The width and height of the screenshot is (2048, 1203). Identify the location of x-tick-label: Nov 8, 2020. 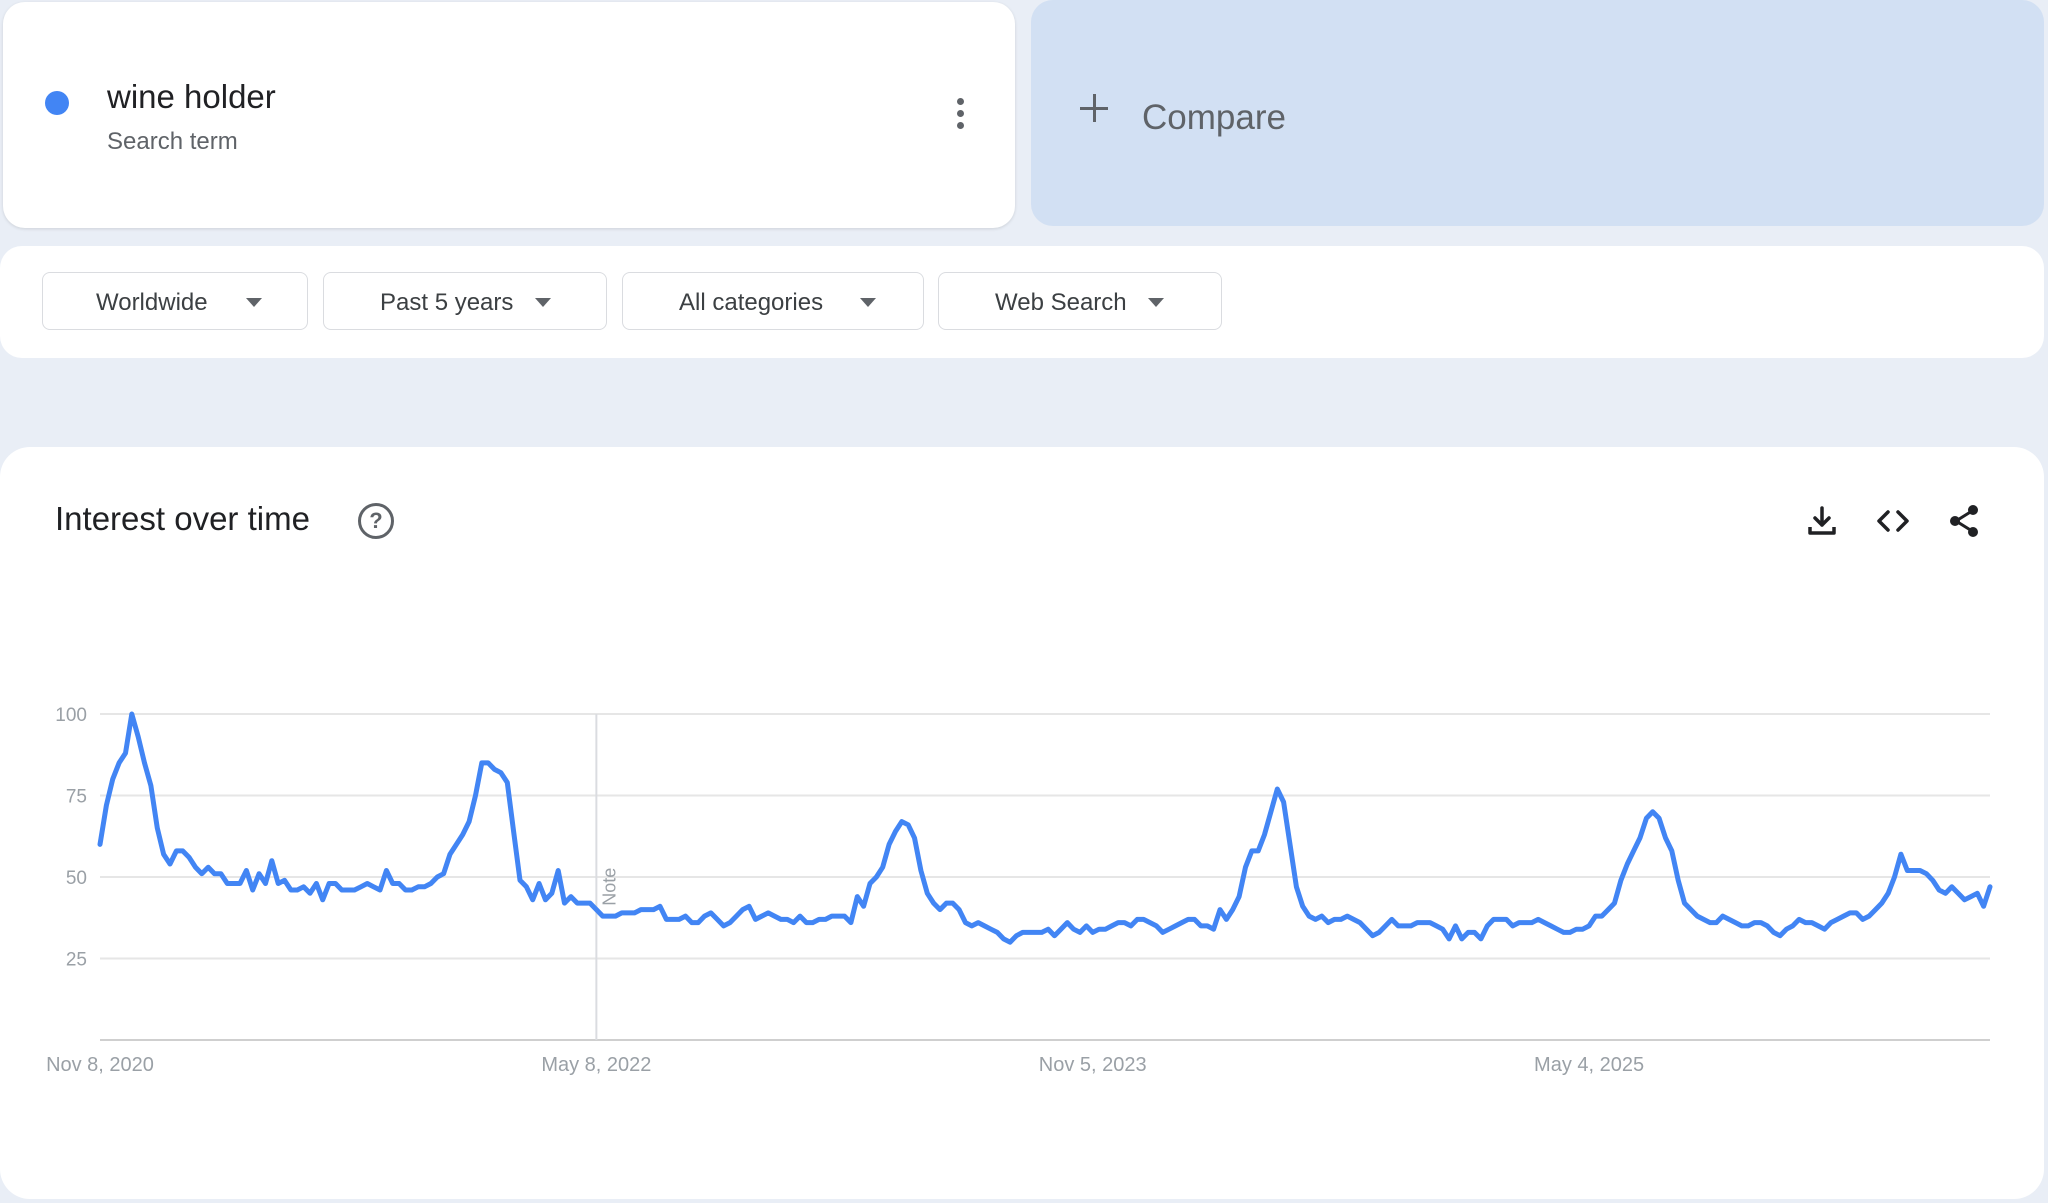
(100, 1065).